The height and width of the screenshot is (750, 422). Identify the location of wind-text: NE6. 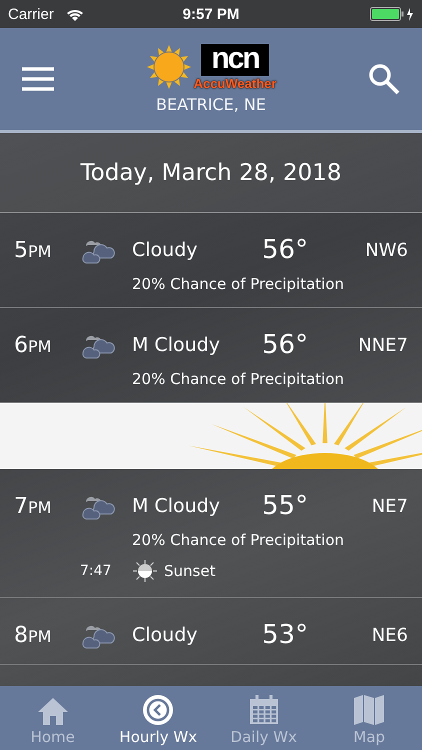
(390, 635).